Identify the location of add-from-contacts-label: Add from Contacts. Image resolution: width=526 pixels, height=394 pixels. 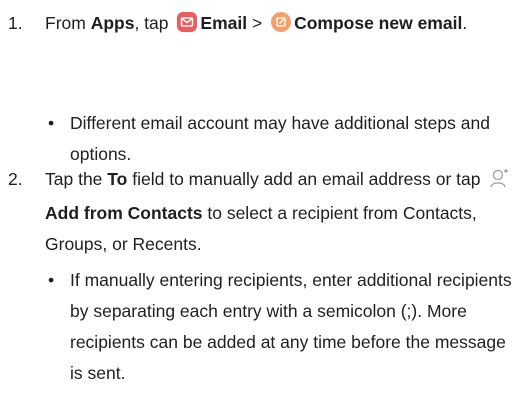
(124, 213).